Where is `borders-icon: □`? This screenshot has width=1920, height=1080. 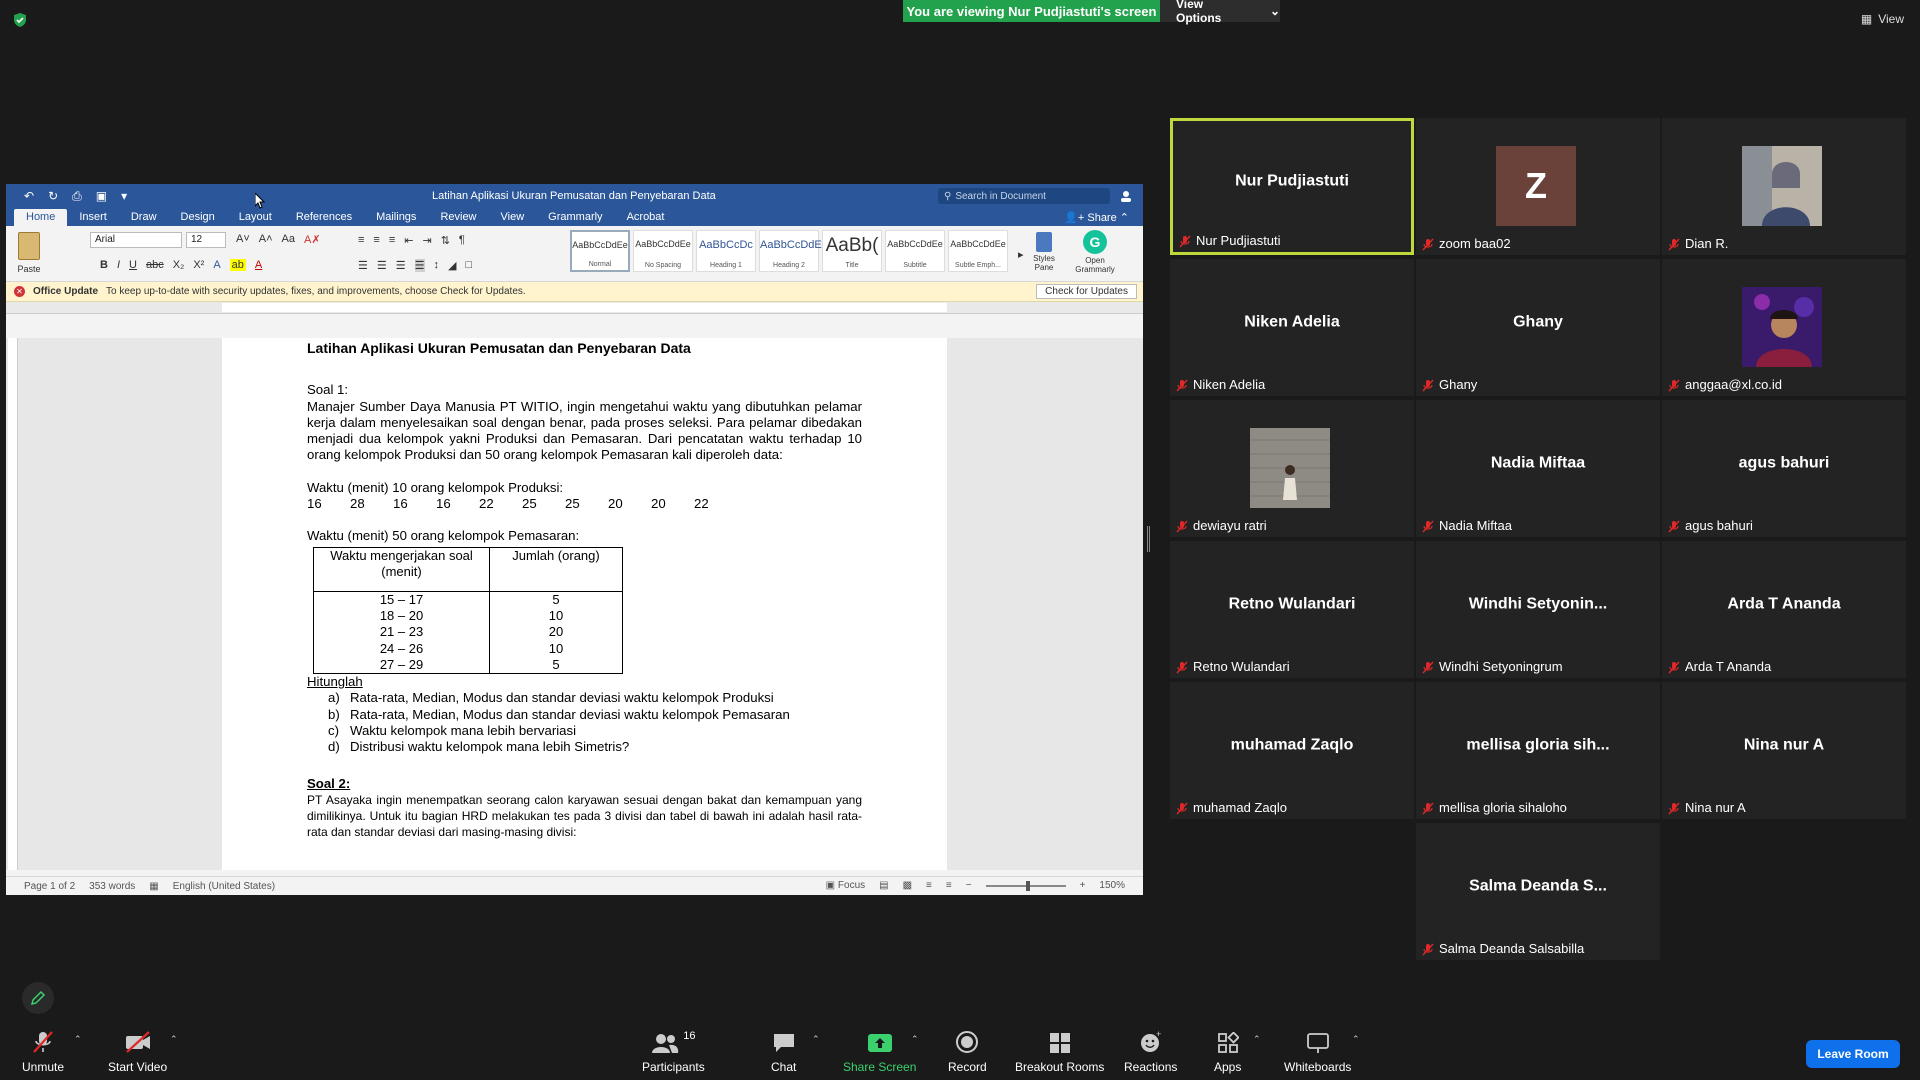
borders-icon: □ is located at coordinates (468, 265).